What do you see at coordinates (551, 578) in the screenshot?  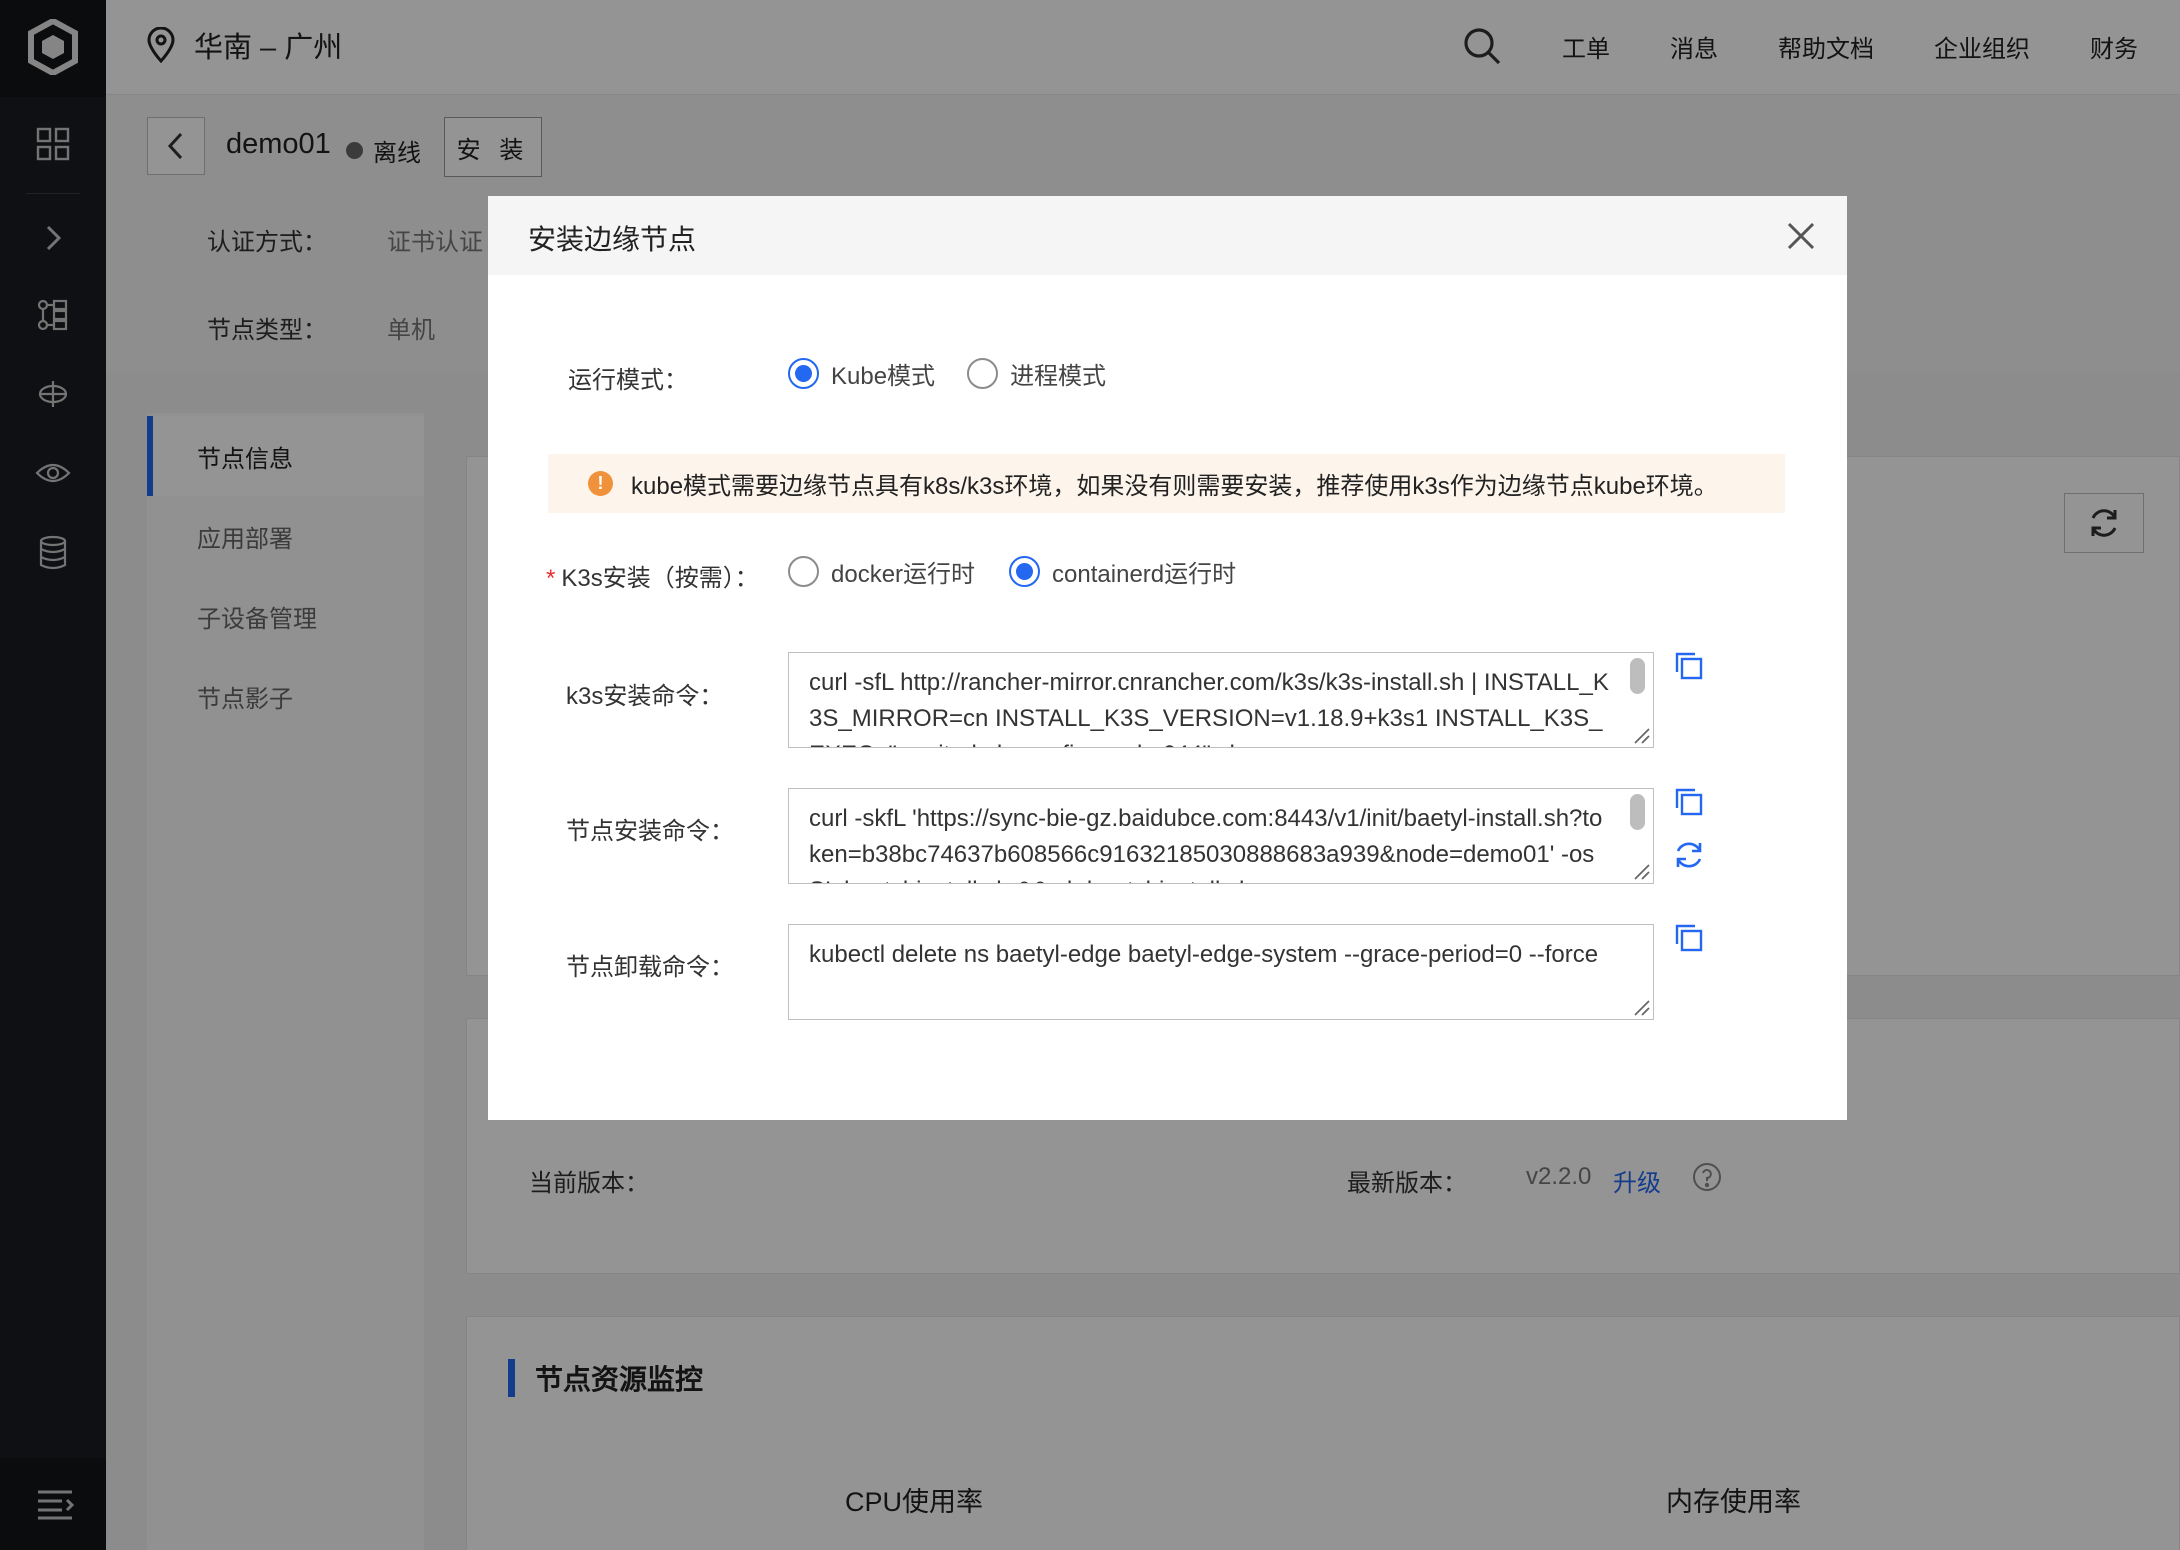 I see `required-mark: *` at bounding box center [551, 578].